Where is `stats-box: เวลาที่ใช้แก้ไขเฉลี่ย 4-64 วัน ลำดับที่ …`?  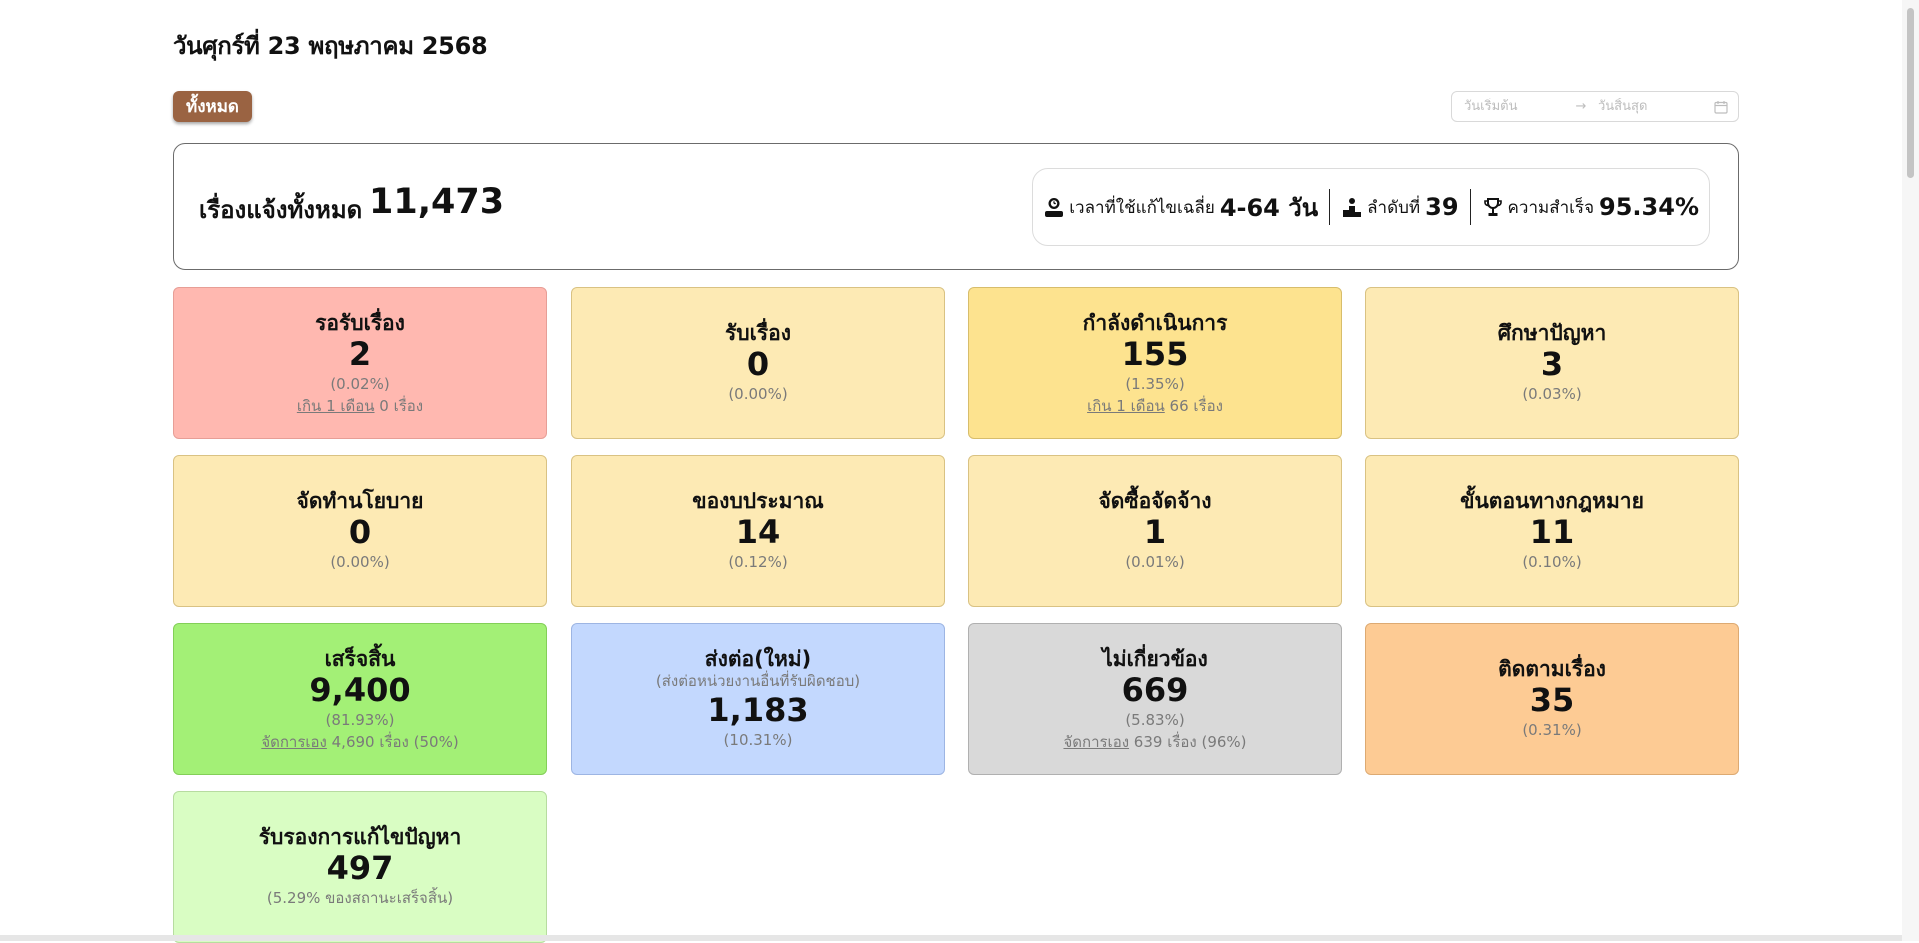 stats-box: เวลาที่ใช้แก้ไขเฉลี่ย 4-64 วัน ลำดับที่ … is located at coordinates (1371, 207).